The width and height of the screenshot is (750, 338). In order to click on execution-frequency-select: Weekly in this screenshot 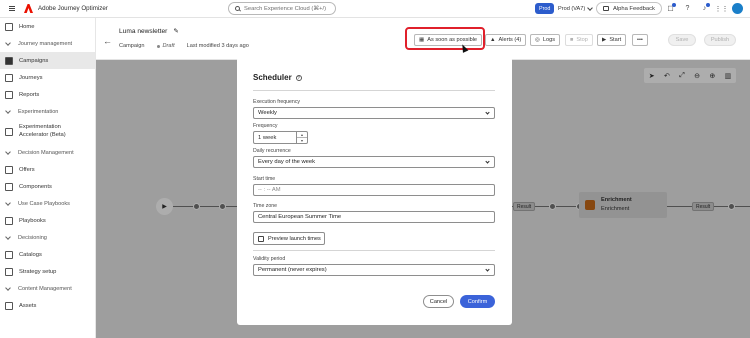, I will do `click(374, 113)`.